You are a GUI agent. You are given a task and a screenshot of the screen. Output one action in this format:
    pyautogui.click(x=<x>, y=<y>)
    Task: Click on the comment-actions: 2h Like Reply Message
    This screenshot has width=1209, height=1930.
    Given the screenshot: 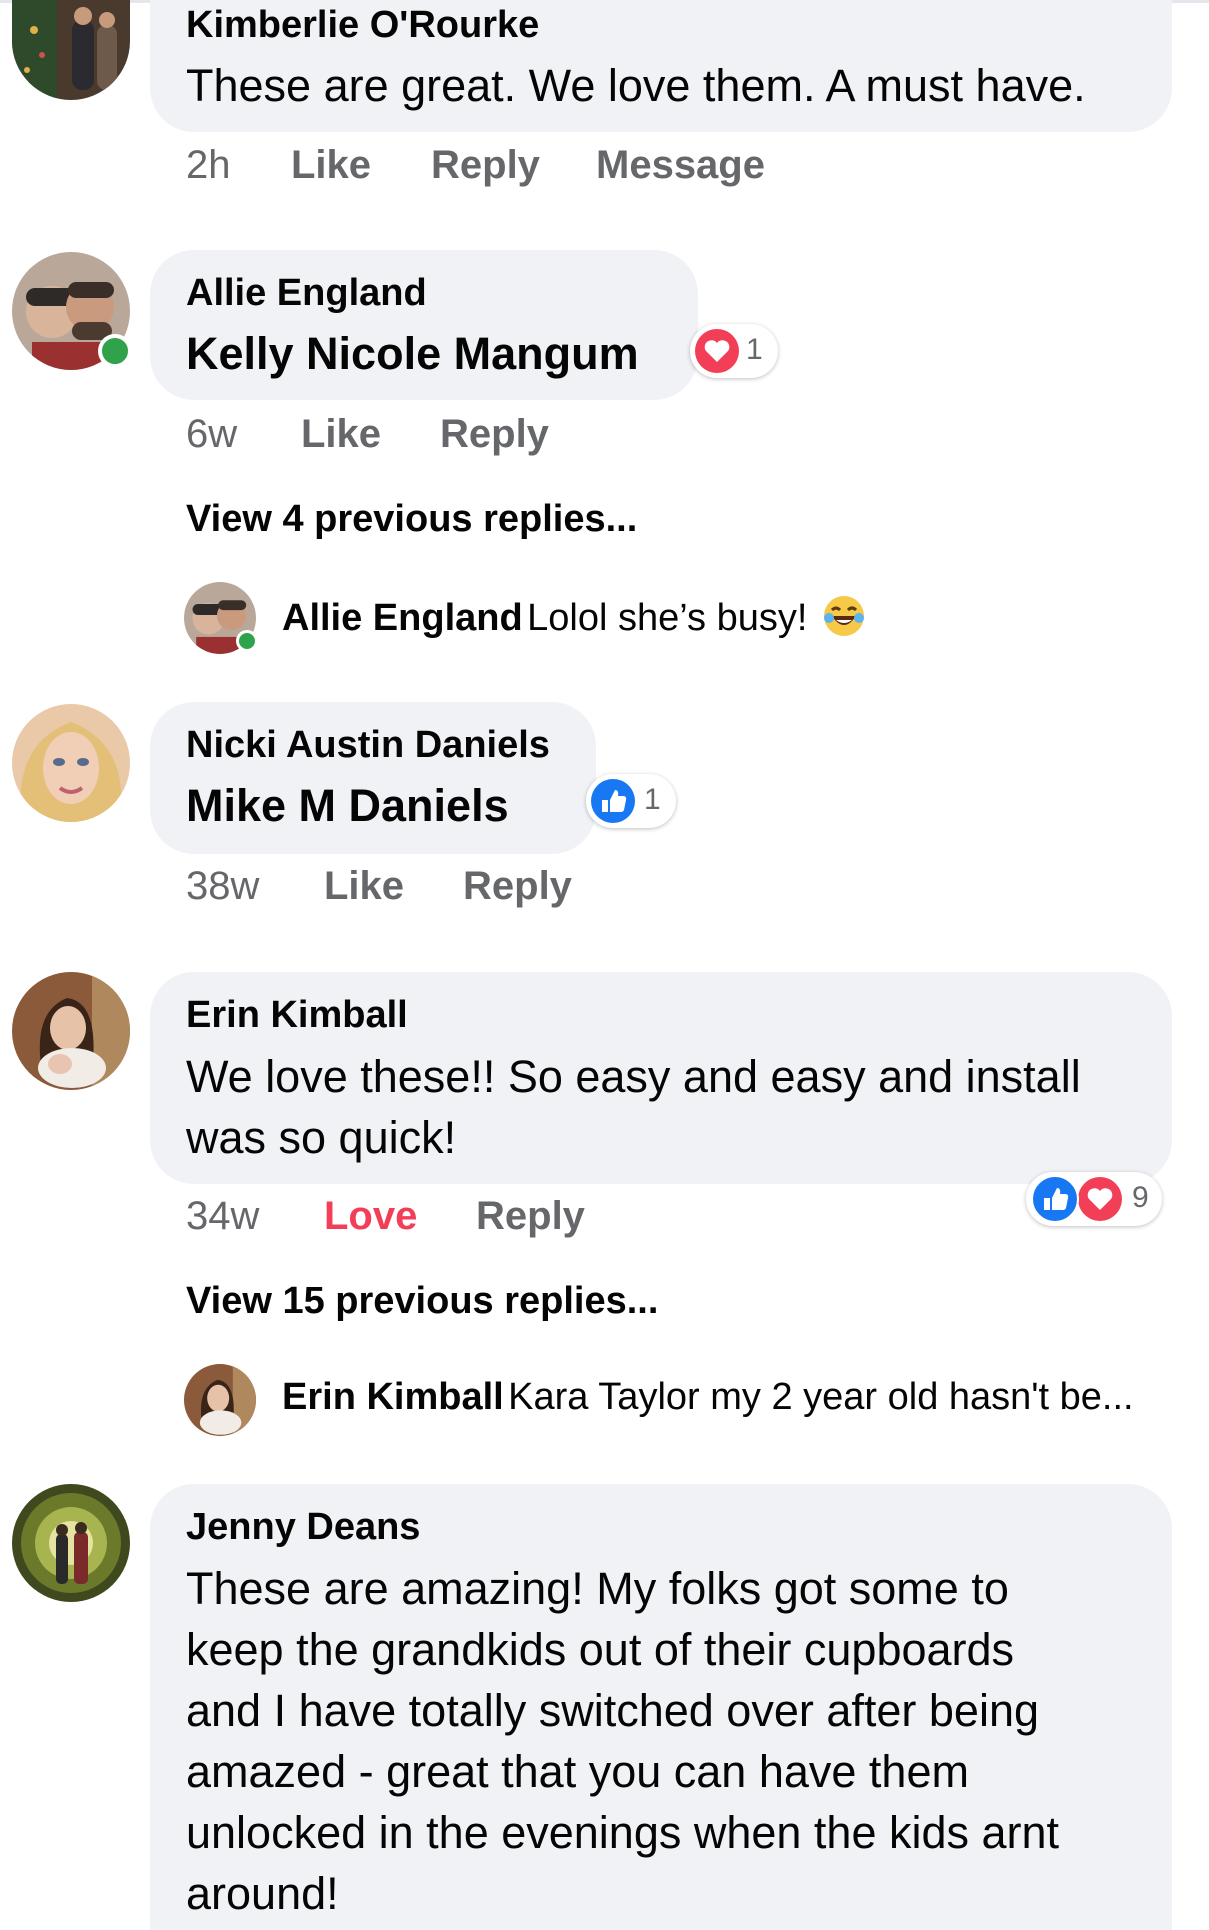 What is the action you would take?
    pyautogui.click(x=536, y=168)
    